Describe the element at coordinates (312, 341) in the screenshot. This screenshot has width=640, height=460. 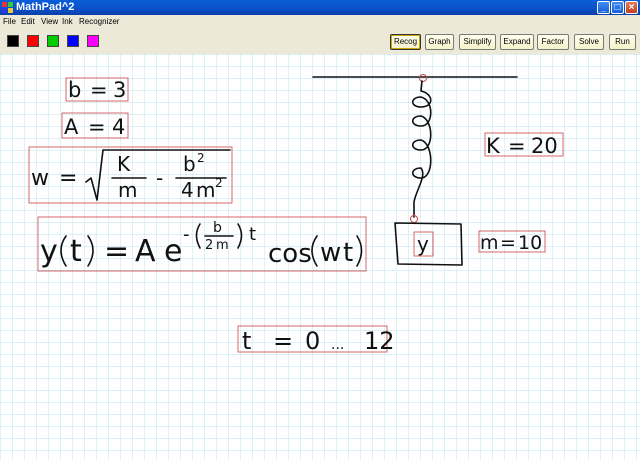
I see `digit-0: 0` at that location.